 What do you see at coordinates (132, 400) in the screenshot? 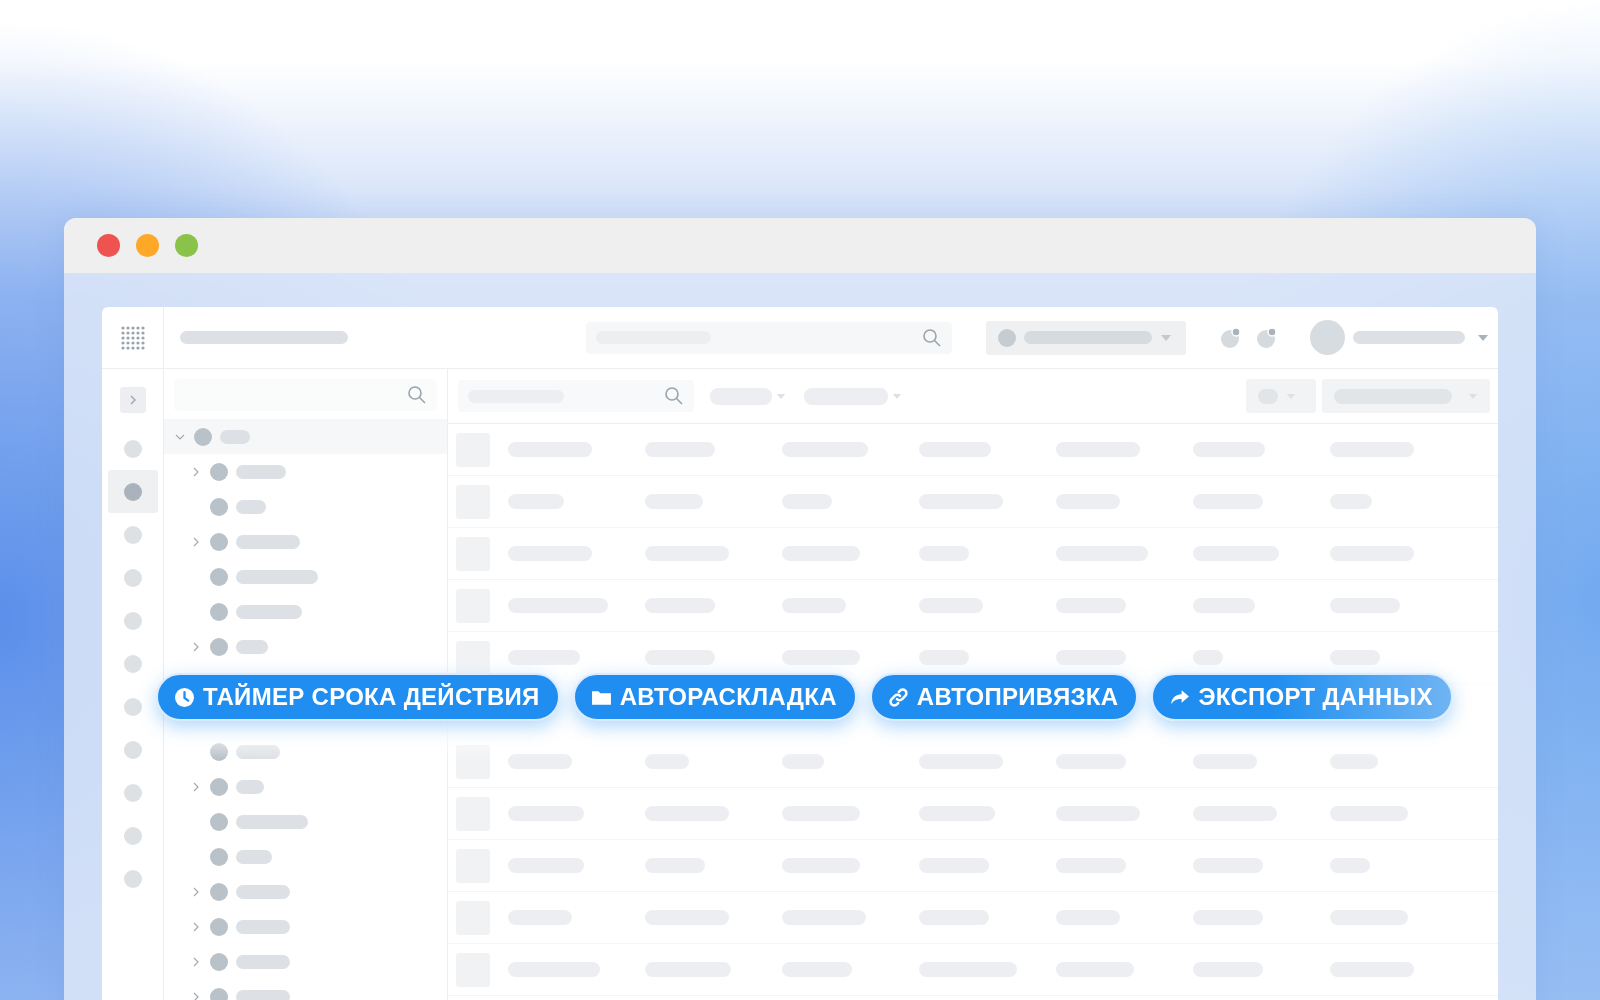
I see `expand-button` at bounding box center [132, 400].